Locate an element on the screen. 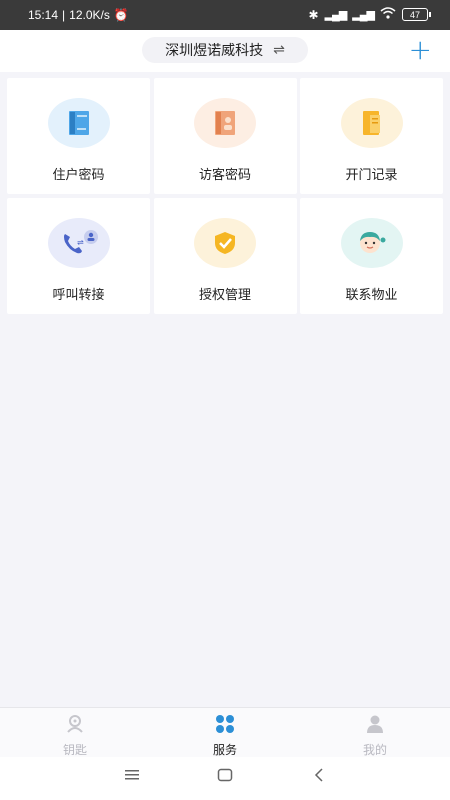  tile-authorization: 授权管理 is located at coordinates (225, 256).